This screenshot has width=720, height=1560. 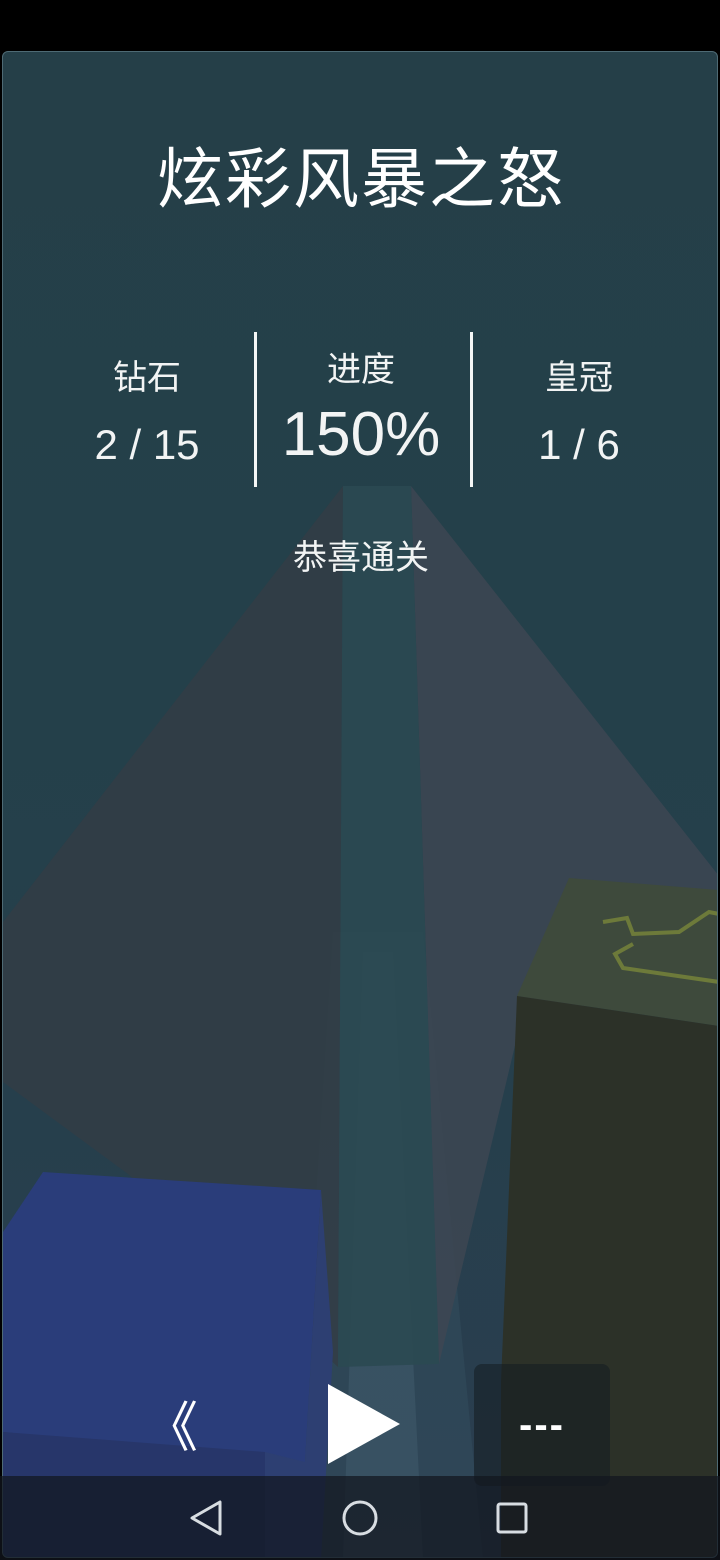 I want to click on nav-back-button, so click(x=206, y=1518).